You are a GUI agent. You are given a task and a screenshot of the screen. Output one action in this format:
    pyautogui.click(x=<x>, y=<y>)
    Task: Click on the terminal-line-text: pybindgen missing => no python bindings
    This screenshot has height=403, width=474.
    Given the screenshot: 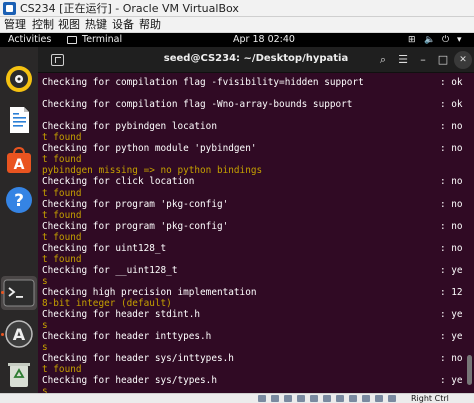 What is the action you would take?
    pyautogui.click(x=152, y=171)
    